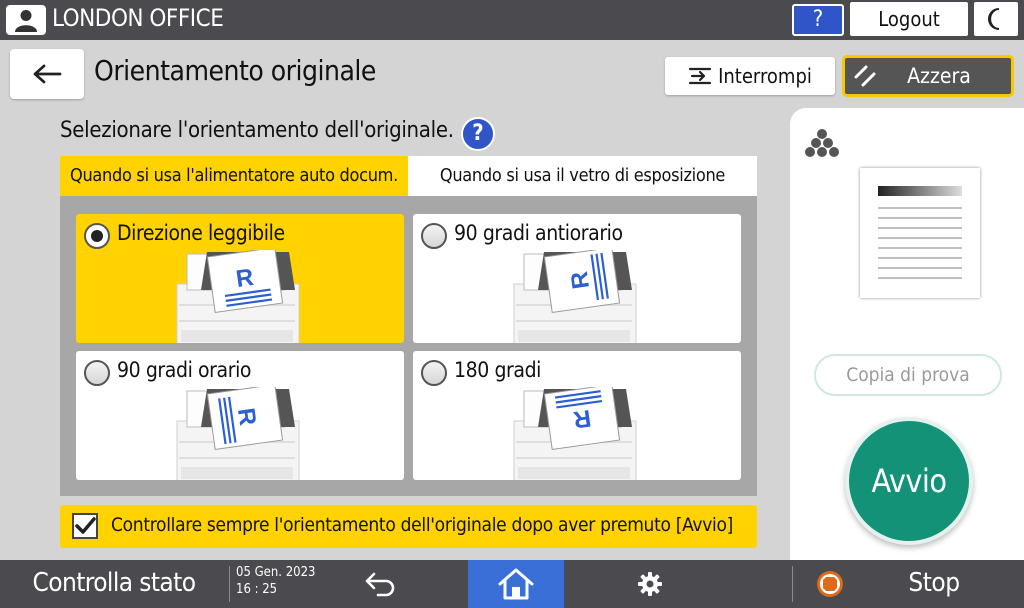 The width and height of the screenshot is (1024, 608). I want to click on radio-90-clockwise, so click(97, 373).